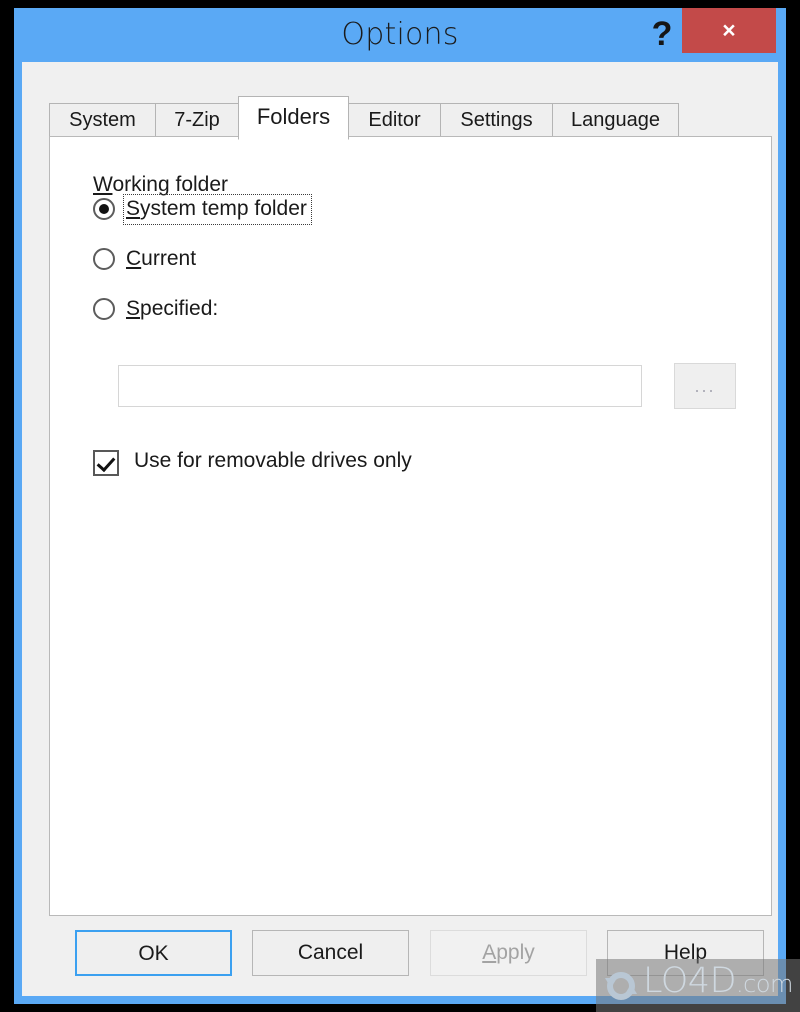  I want to click on tab-system: System, so click(102, 120).